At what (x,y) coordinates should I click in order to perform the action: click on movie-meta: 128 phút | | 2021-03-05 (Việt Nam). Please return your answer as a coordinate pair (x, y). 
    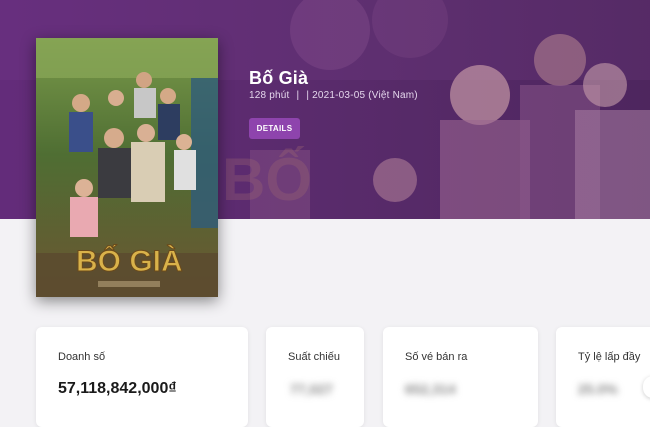
    Looking at the image, I should click on (335, 95).